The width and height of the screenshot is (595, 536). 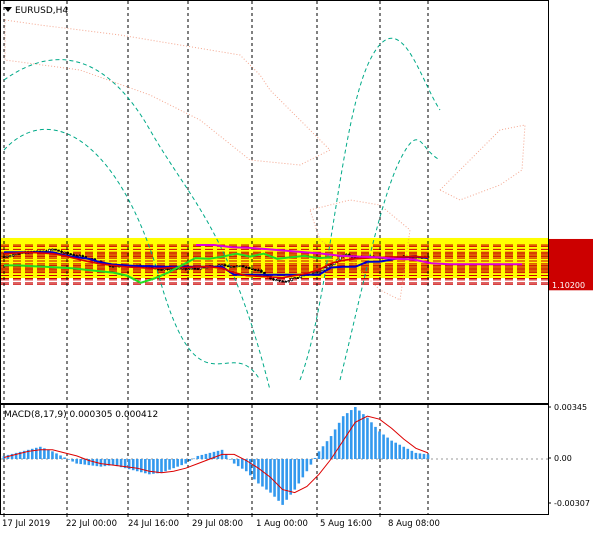 I want to click on time-axis-label: 22 Jul 00:00, so click(x=91, y=524).